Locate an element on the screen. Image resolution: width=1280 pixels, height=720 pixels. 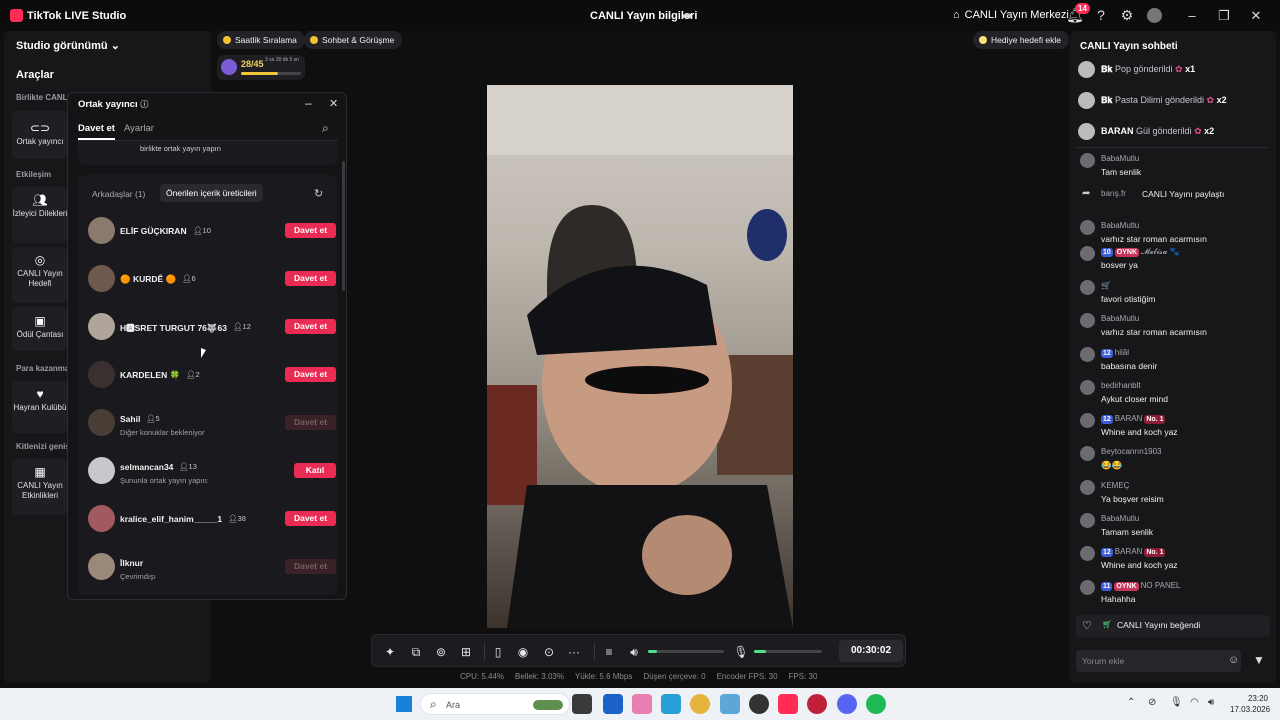
windows-start-icon is located at coordinates (404, 704).